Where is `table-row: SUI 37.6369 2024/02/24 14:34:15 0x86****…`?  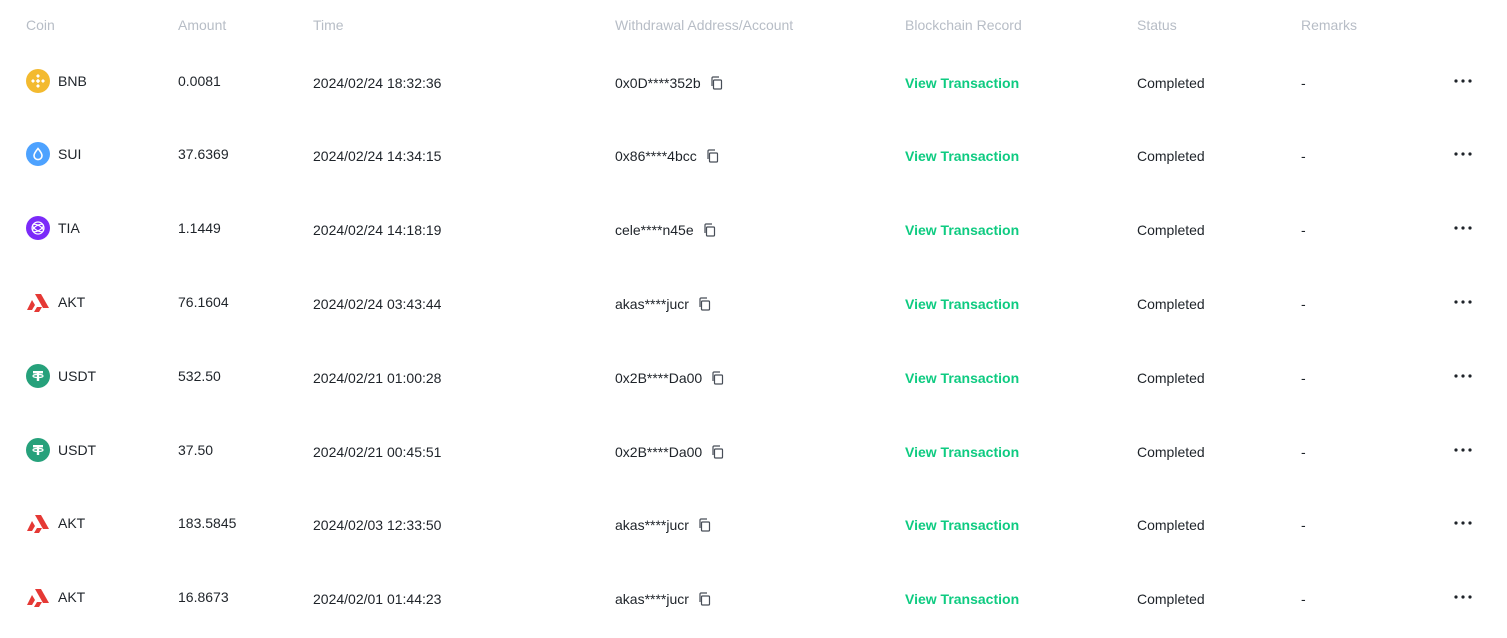 table-row: SUI 37.6369 2024/02/24 14:34:15 0x86****… is located at coordinates (753, 156).